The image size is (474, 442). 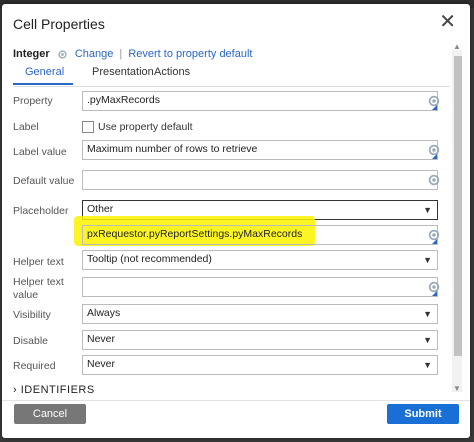 What do you see at coordinates (423, 414) in the screenshot?
I see `submit-button: Submit` at bounding box center [423, 414].